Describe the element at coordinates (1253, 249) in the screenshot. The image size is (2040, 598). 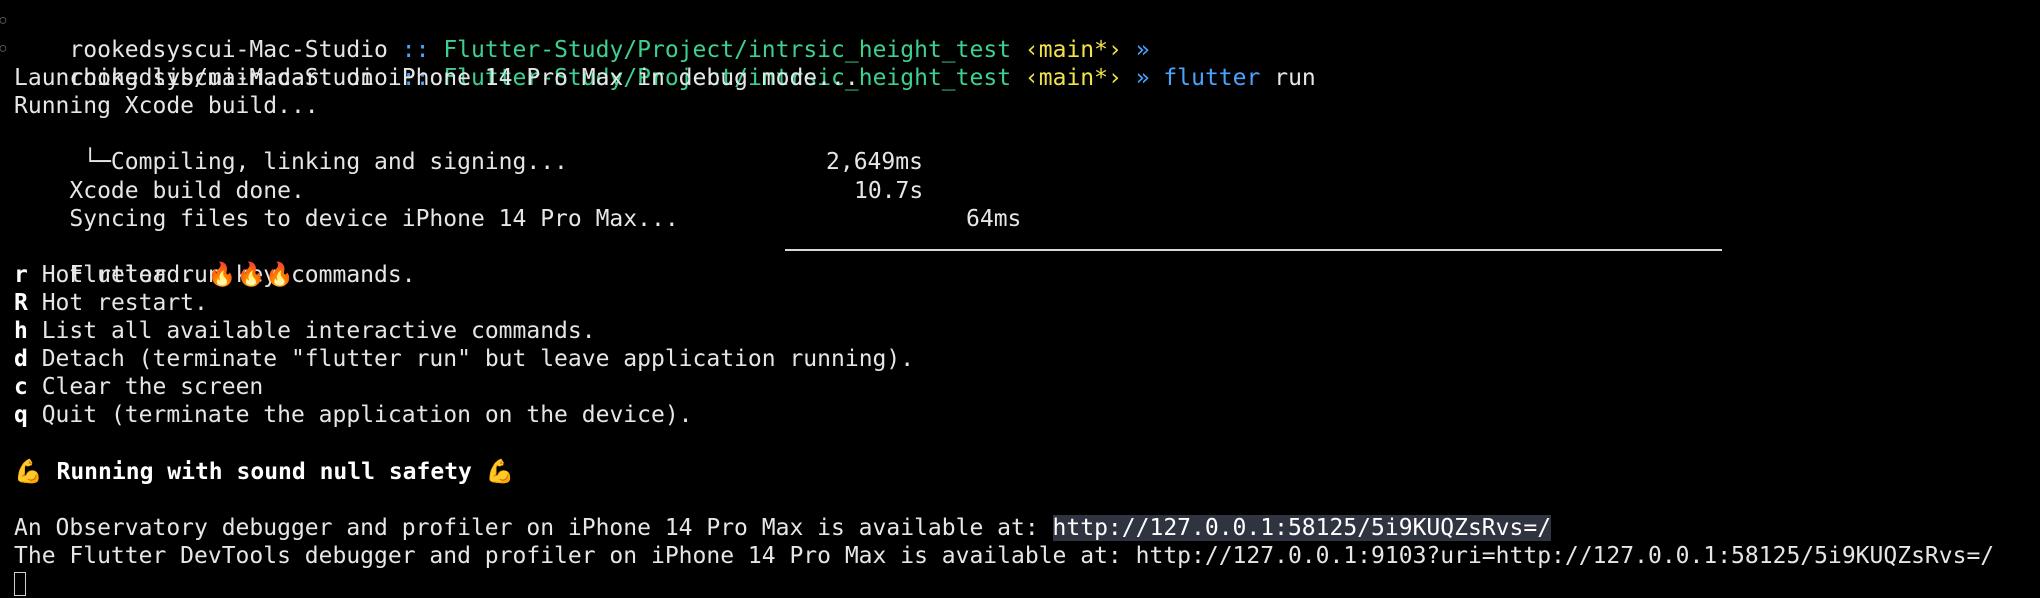
I see `separator-rule` at that location.